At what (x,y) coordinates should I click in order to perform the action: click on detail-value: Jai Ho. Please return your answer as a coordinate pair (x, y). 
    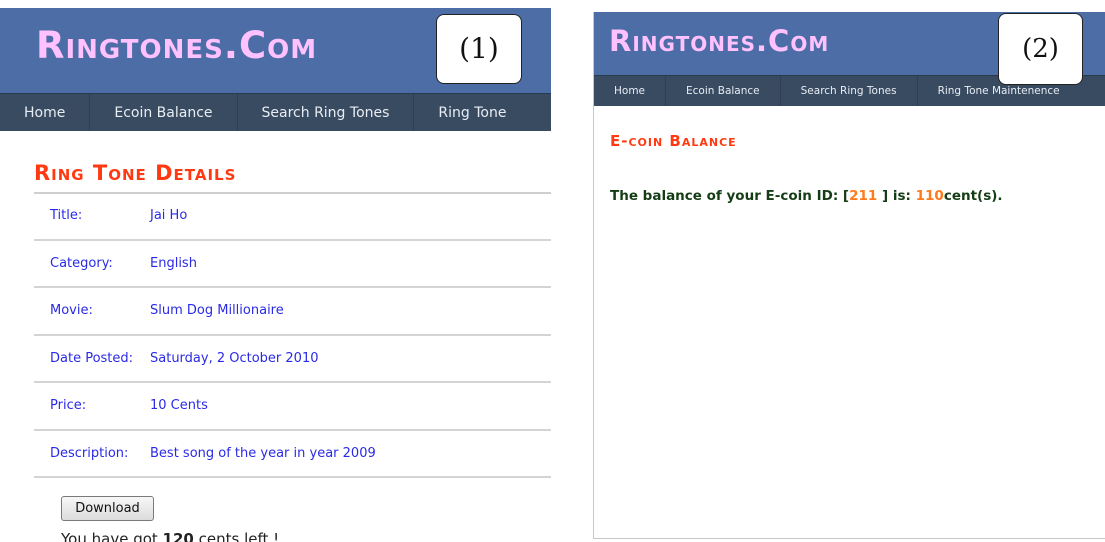
    Looking at the image, I should click on (169, 216).